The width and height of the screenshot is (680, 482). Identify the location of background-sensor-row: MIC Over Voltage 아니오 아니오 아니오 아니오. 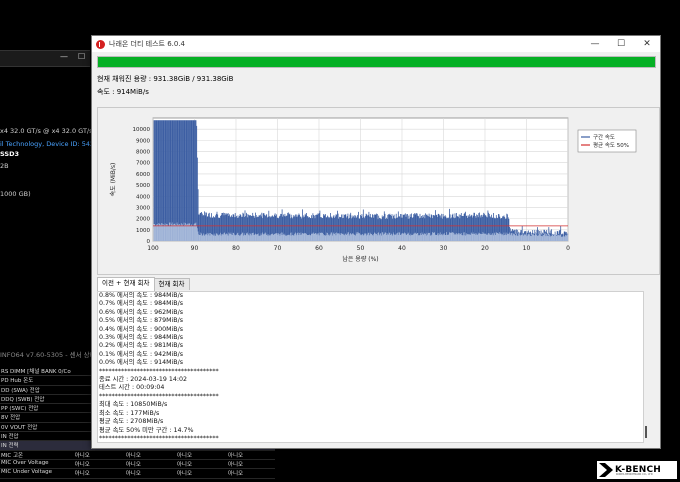
(137, 464).